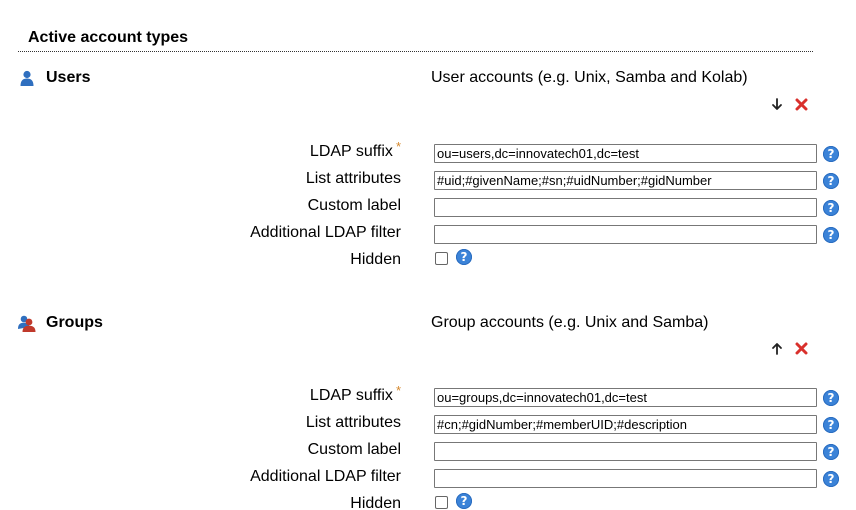 Image resolution: width=856 pixels, height=510 pixels. What do you see at coordinates (625, 478) in the screenshot?
I see `additional-filter-input-groups` at bounding box center [625, 478].